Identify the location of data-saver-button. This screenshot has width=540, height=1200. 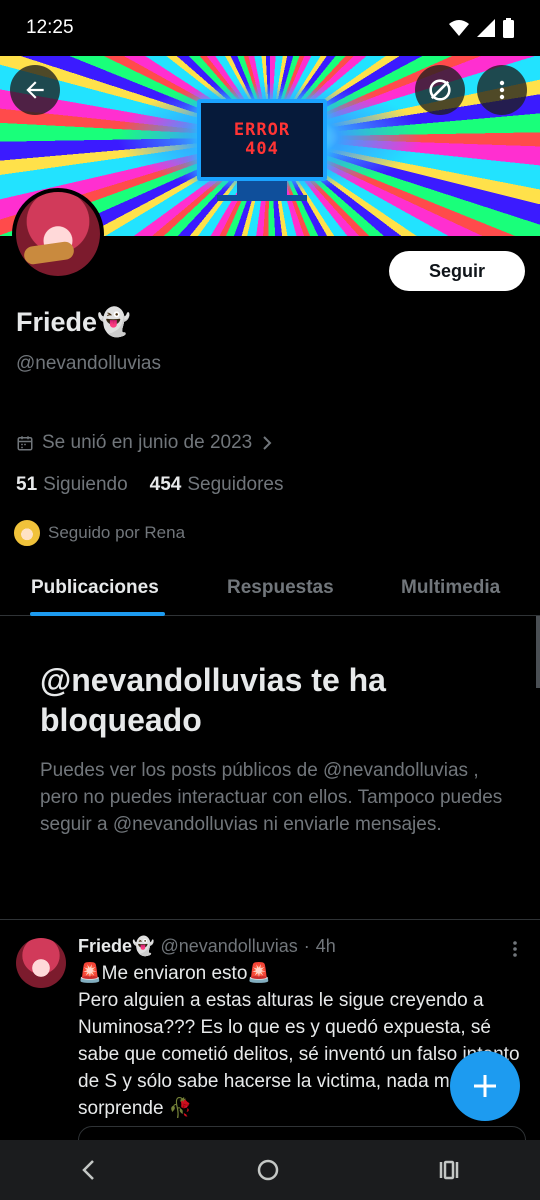
(440, 90).